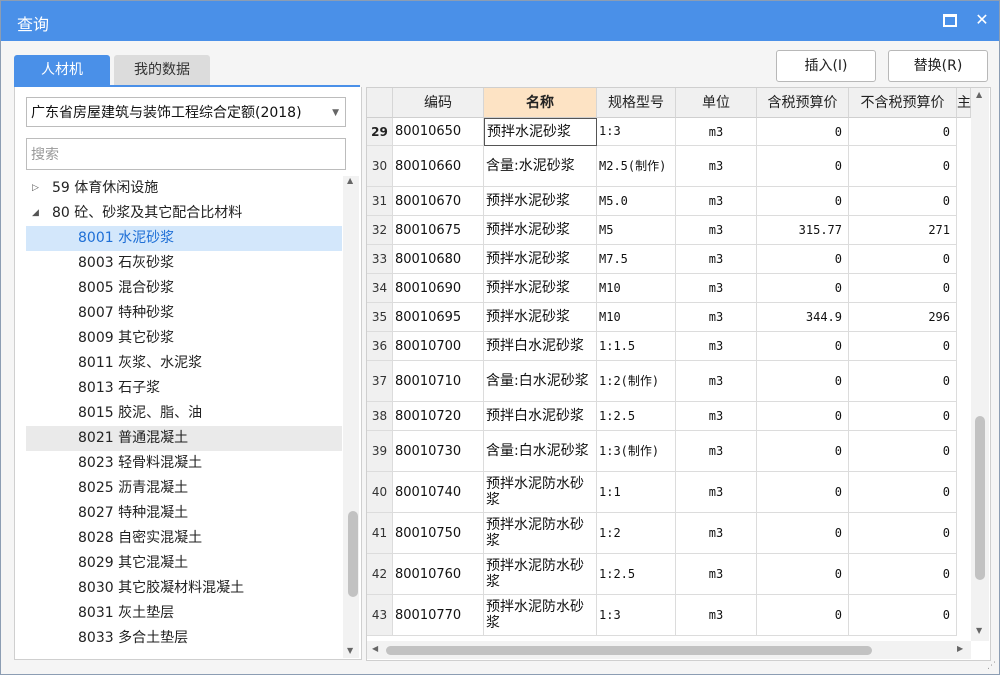 The image size is (1000, 675). What do you see at coordinates (184, 263) in the screenshot?
I see `tree-item: 8003 石灰砂浆` at bounding box center [184, 263].